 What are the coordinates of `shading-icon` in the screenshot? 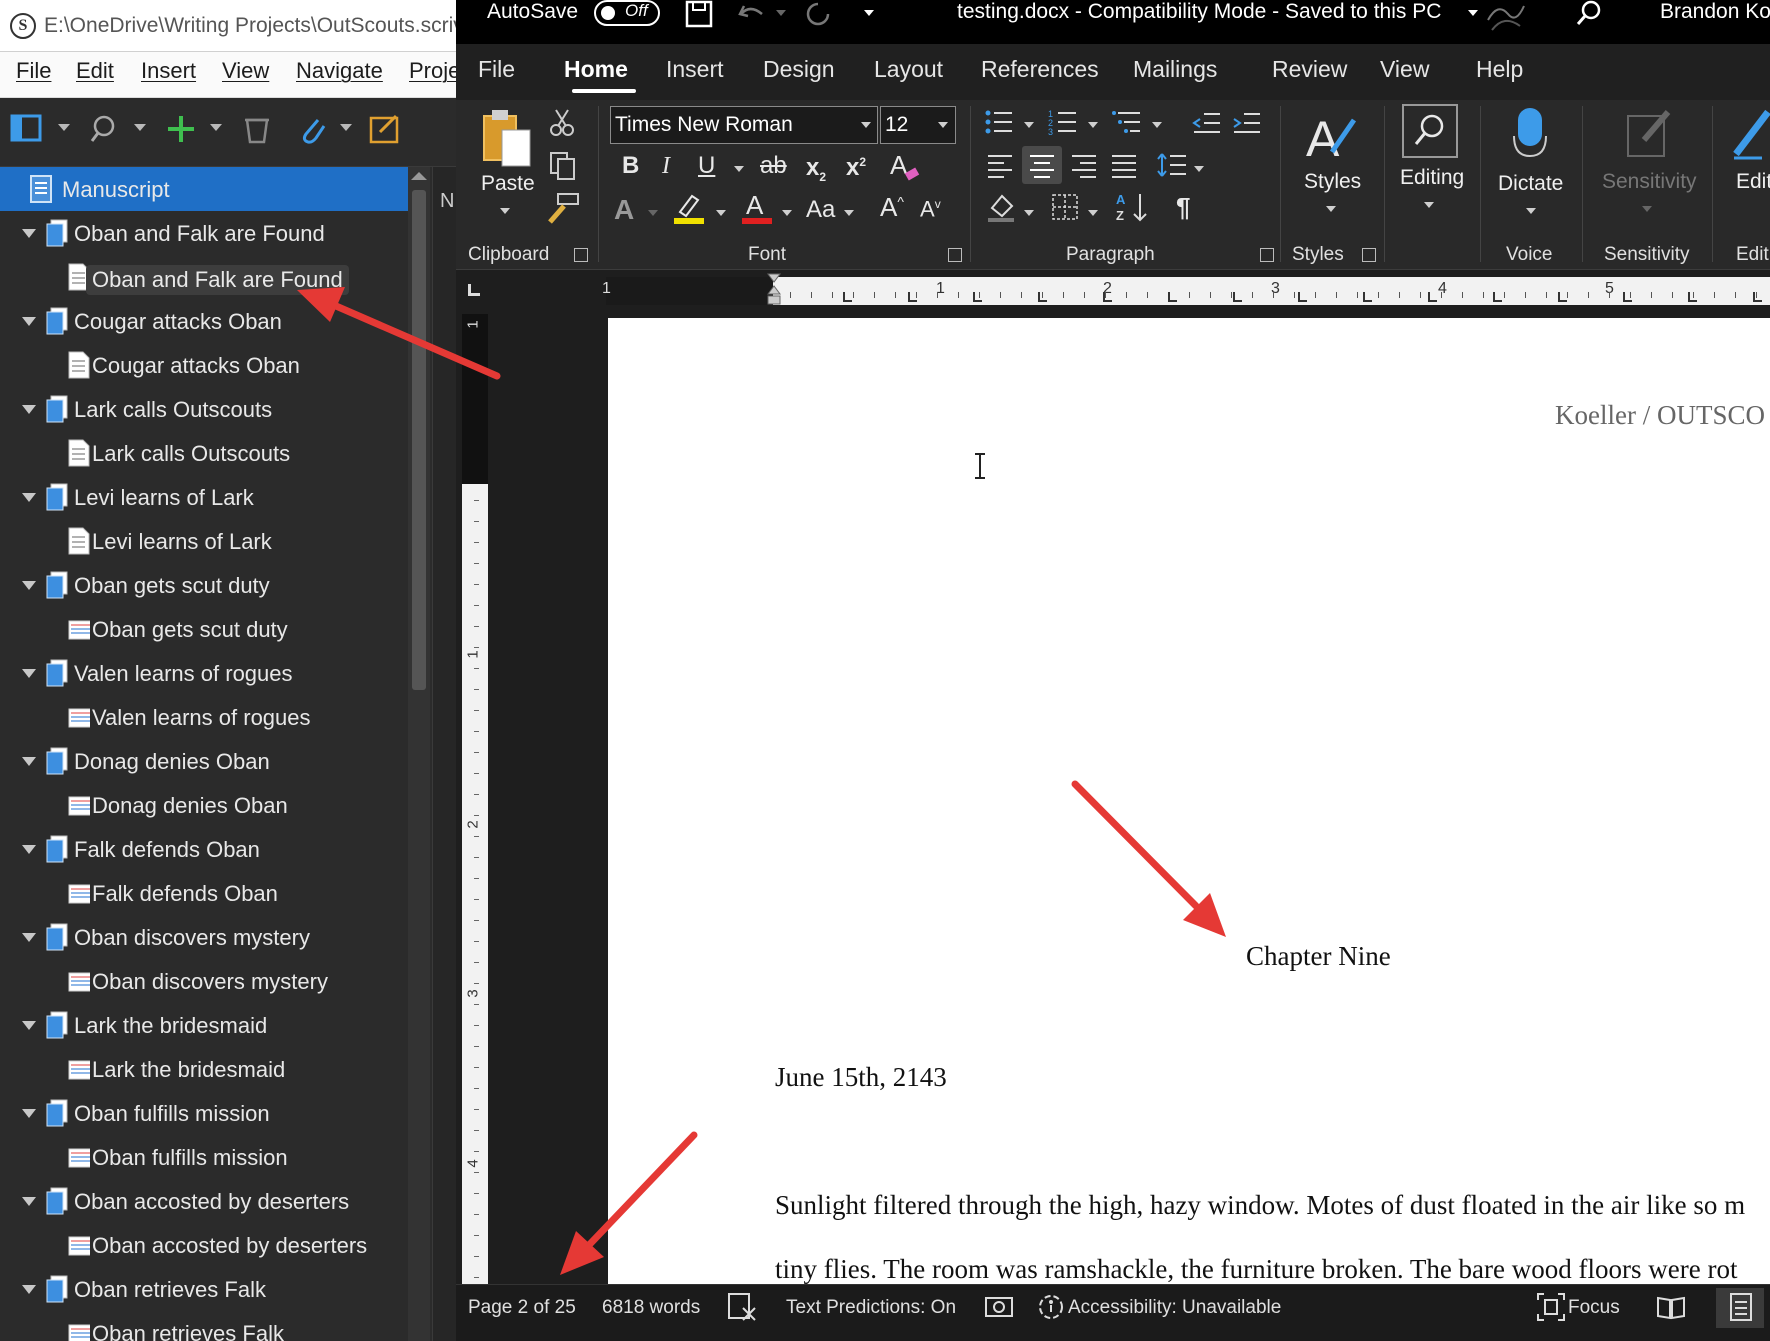 It's located at (1001, 208).